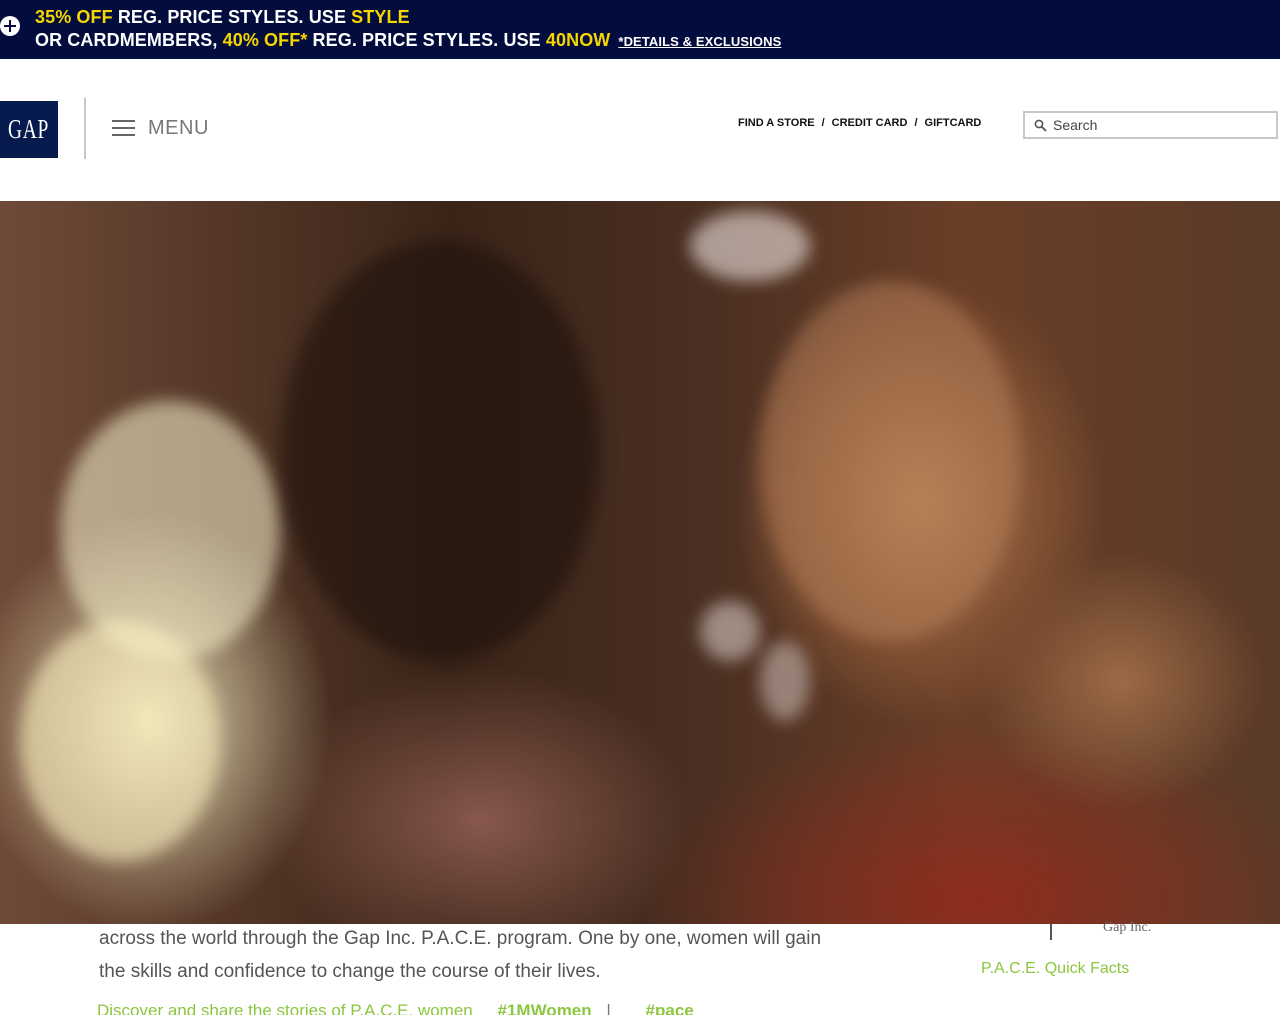  I want to click on promo-text: OR CARDMEMBERS,, so click(129, 40).